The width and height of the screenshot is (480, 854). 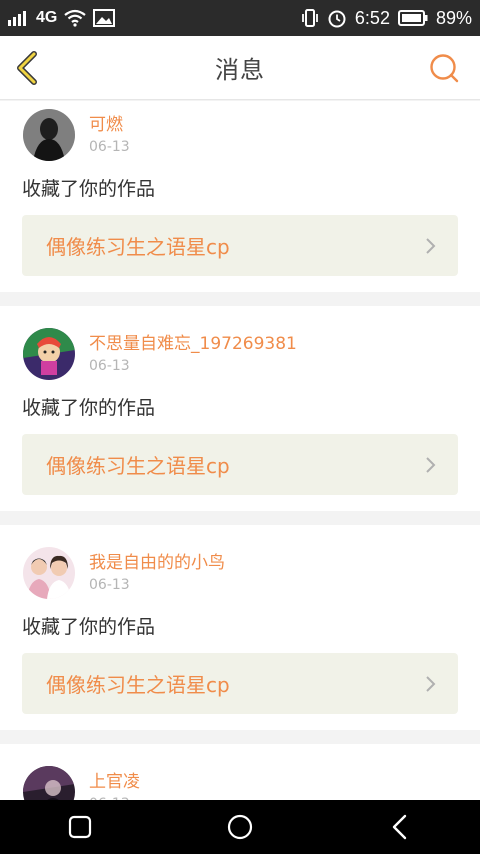 What do you see at coordinates (453, 17) in the screenshot?
I see `battery-percent: 89%` at bounding box center [453, 17].